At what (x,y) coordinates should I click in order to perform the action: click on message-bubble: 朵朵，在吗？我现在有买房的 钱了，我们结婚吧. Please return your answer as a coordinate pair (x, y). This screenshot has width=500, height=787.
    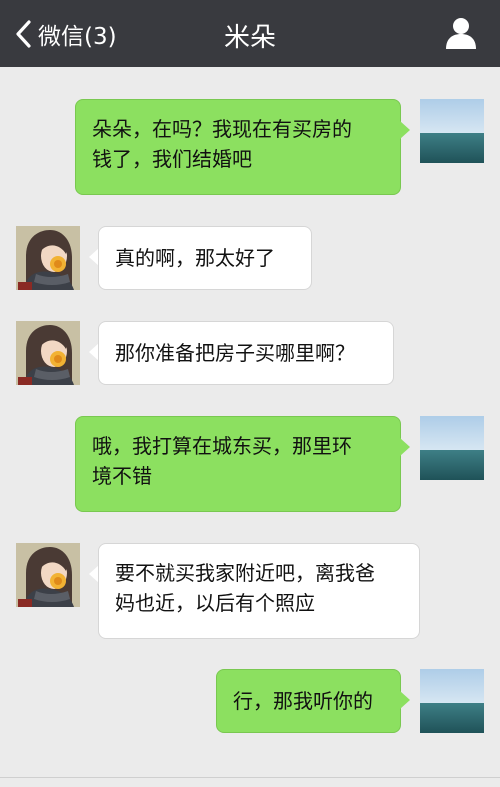
    Looking at the image, I should click on (238, 147).